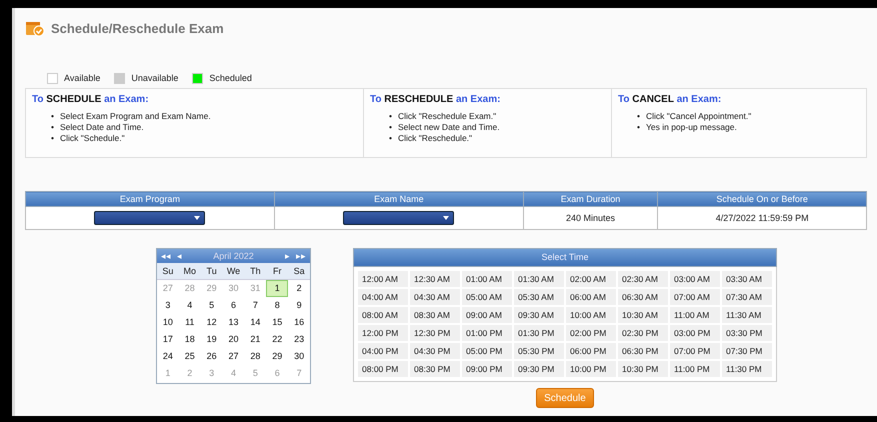 The height and width of the screenshot is (422, 877). What do you see at coordinates (277, 305) in the screenshot?
I see `calendar-day: 8` at bounding box center [277, 305].